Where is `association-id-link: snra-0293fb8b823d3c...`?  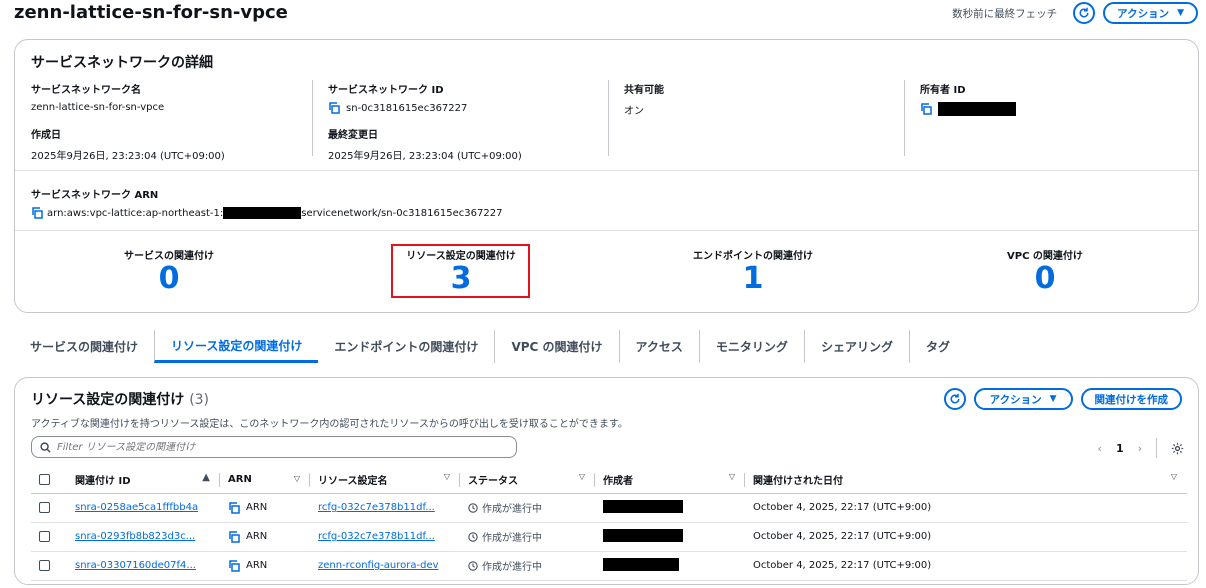
association-id-link: snra-0293fb8b823d3c... is located at coordinates (135, 536).